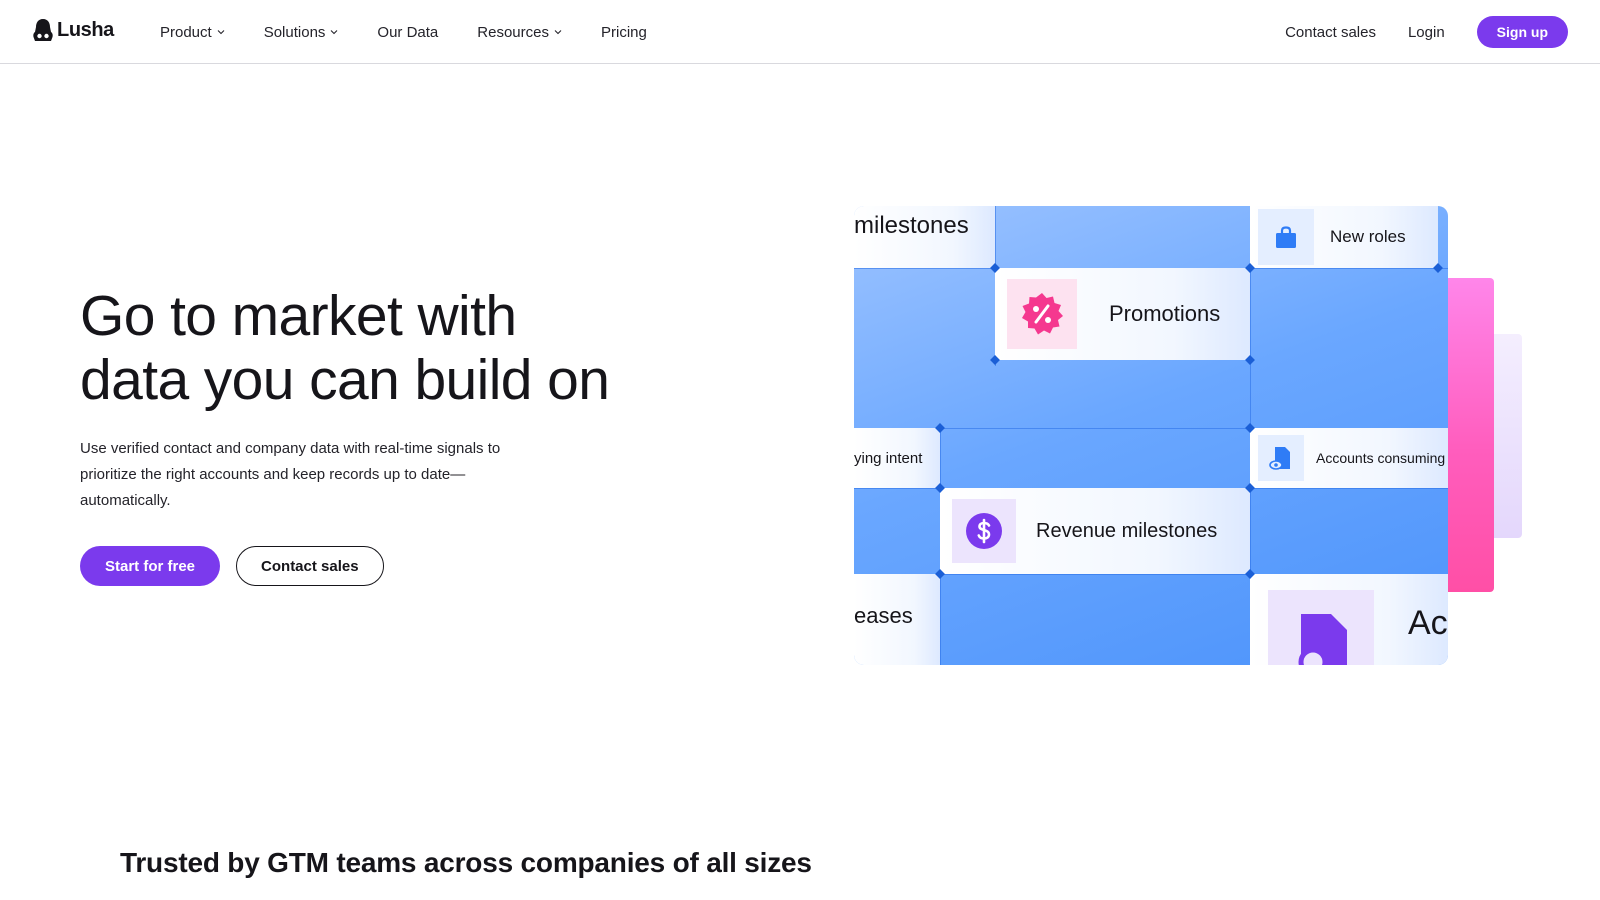 The image size is (1600, 900). Describe the element at coordinates (345, 380) in the screenshot. I see `hero-title-line-2: data you can build on` at that location.